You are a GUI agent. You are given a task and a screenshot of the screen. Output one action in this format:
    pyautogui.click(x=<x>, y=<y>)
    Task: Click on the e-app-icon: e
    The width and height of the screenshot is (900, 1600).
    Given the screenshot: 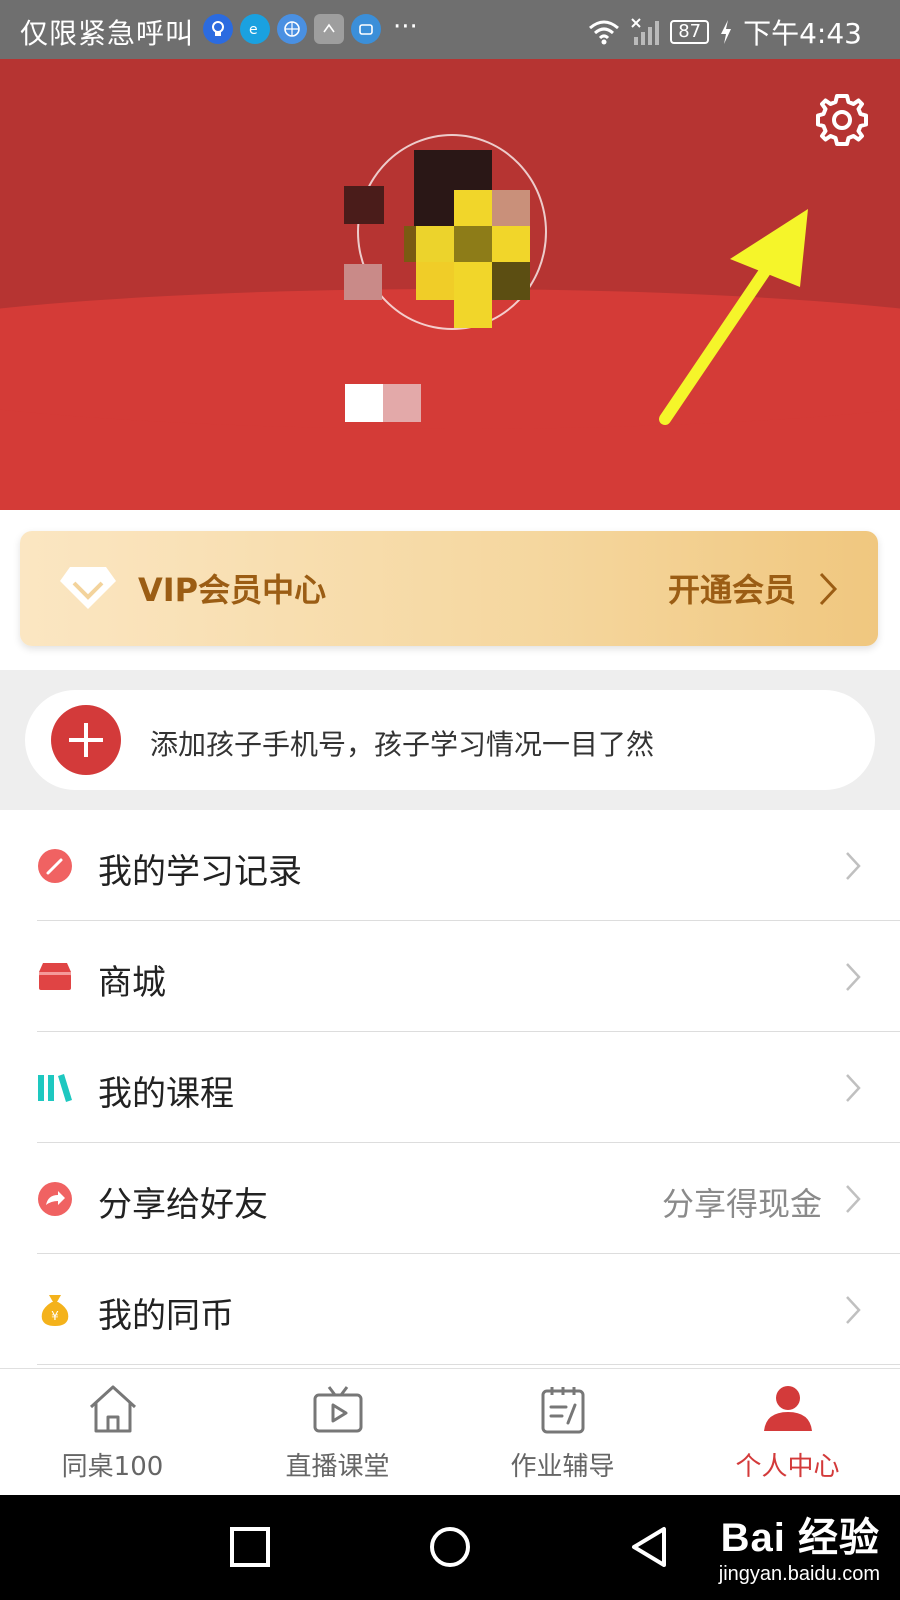 What is the action you would take?
    pyautogui.click(x=255, y=29)
    